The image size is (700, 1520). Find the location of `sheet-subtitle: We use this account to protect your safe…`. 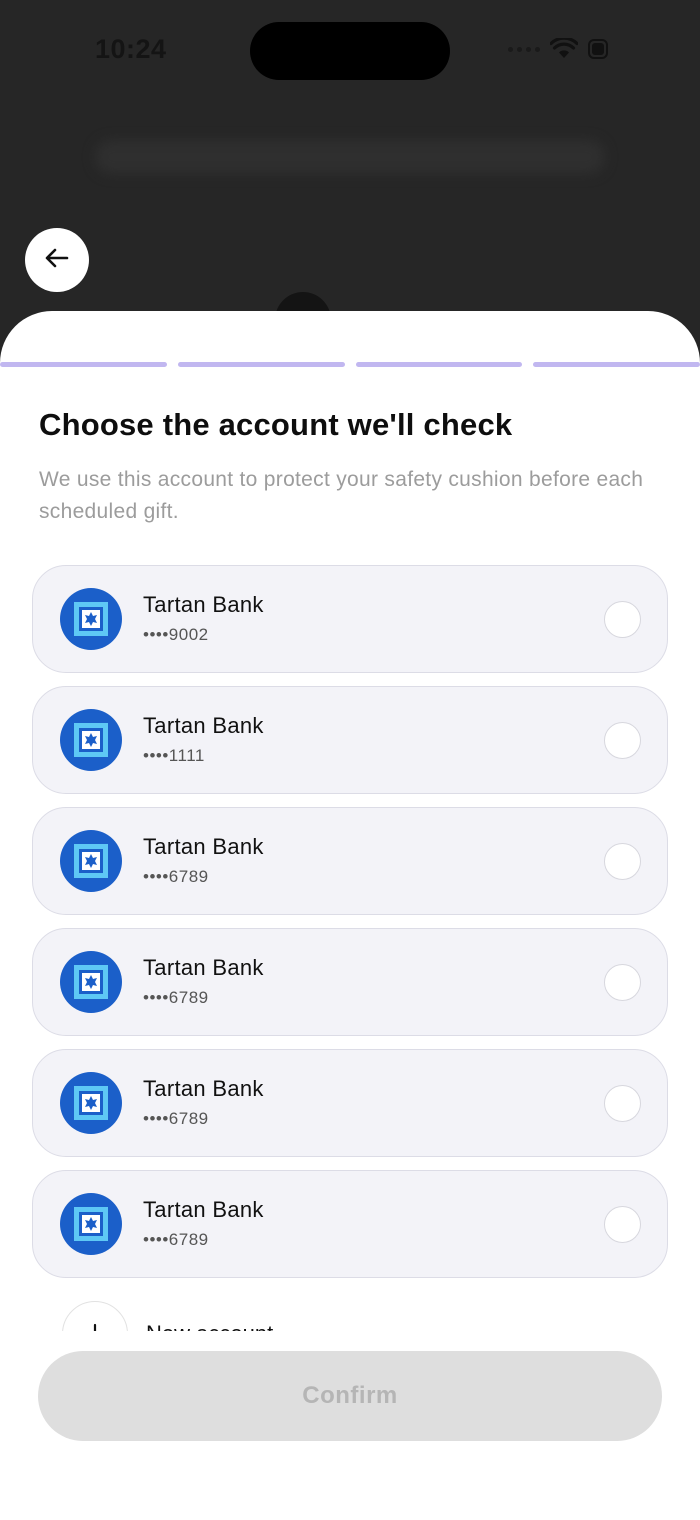

sheet-subtitle: We use this account to protect your safe… is located at coordinates (341, 495).